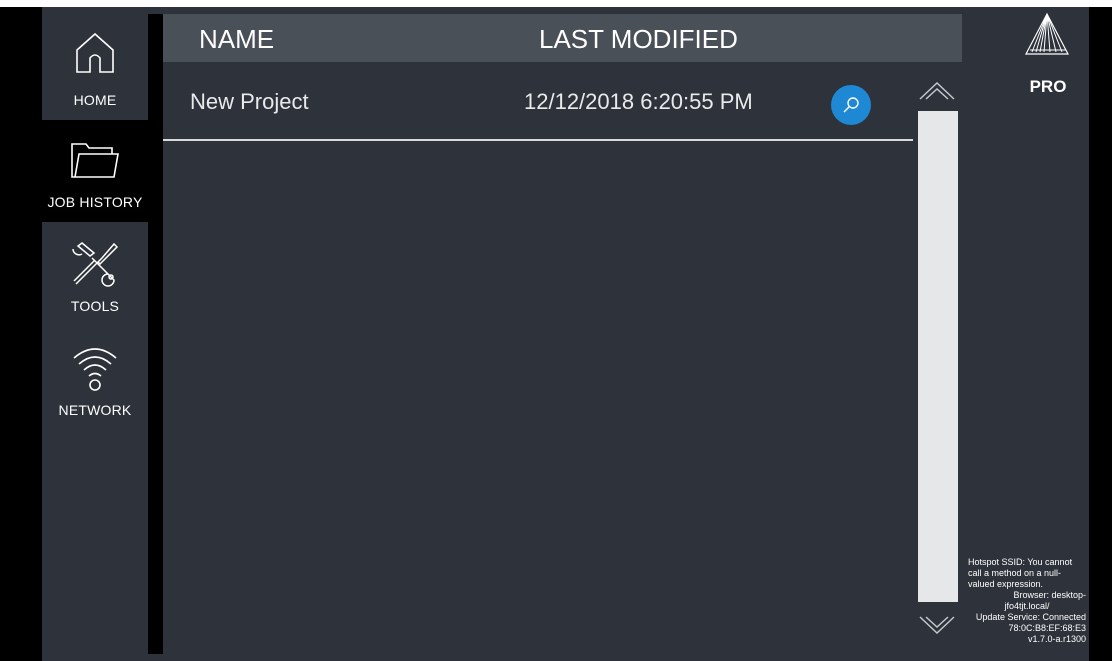 The height and width of the screenshot is (661, 1112). Describe the element at coordinates (1030, 617) in the screenshot. I see `update-service-status: Update Service: Connected` at that location.